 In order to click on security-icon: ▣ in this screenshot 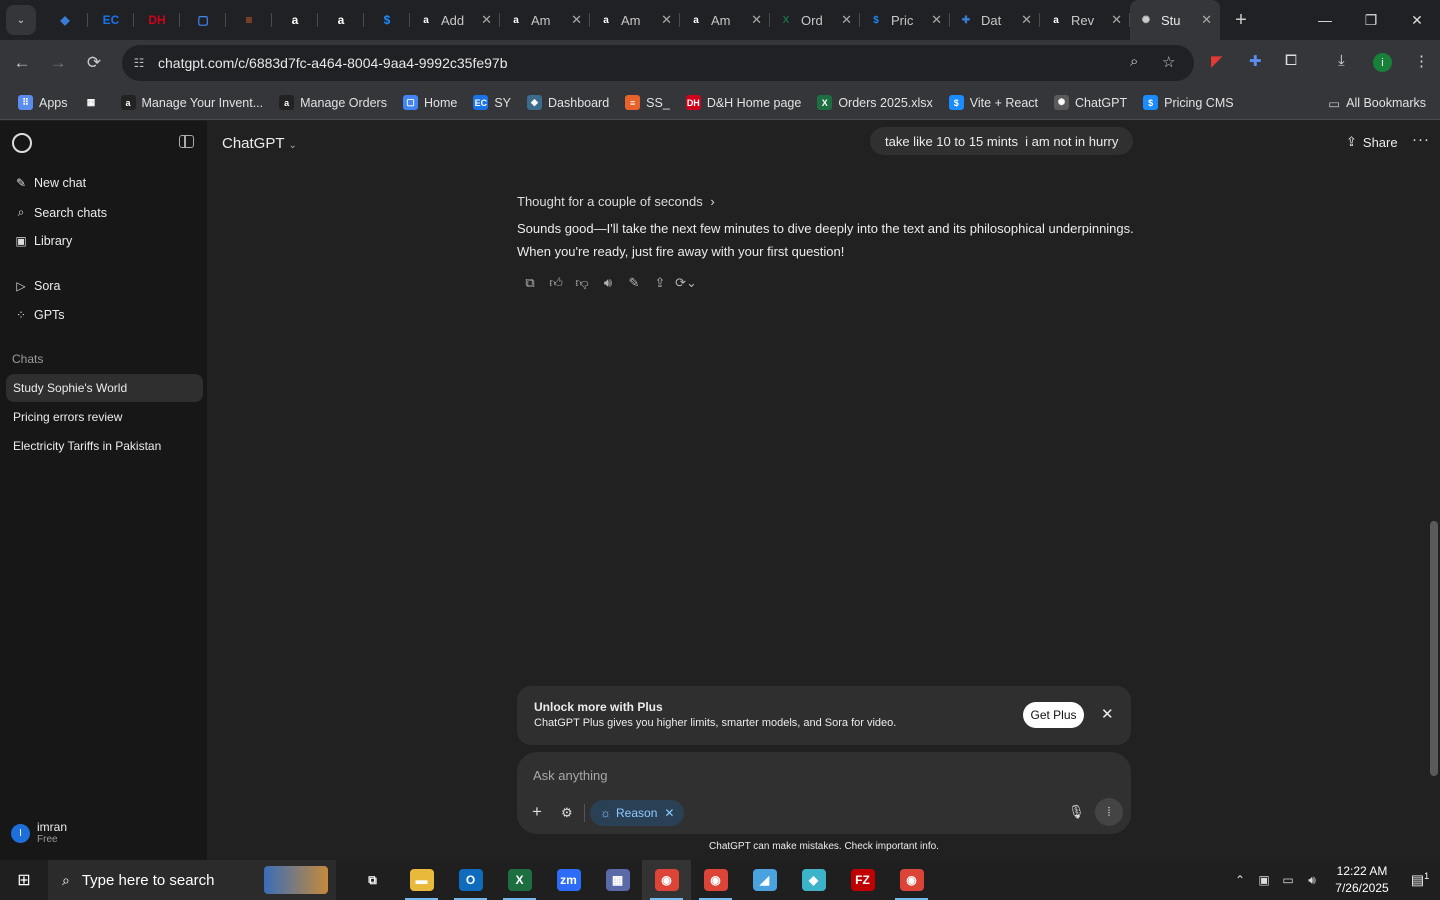, I will do `click(1264, 880)`.